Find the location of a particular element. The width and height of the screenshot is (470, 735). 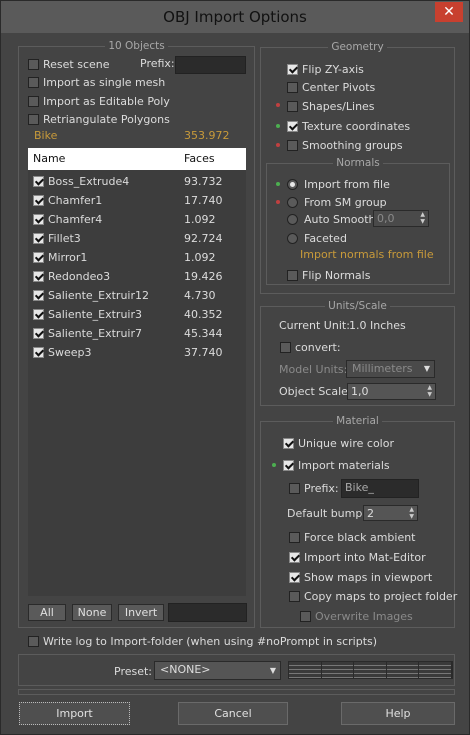

objects-prefix-input is located at coordinates (210, 65).